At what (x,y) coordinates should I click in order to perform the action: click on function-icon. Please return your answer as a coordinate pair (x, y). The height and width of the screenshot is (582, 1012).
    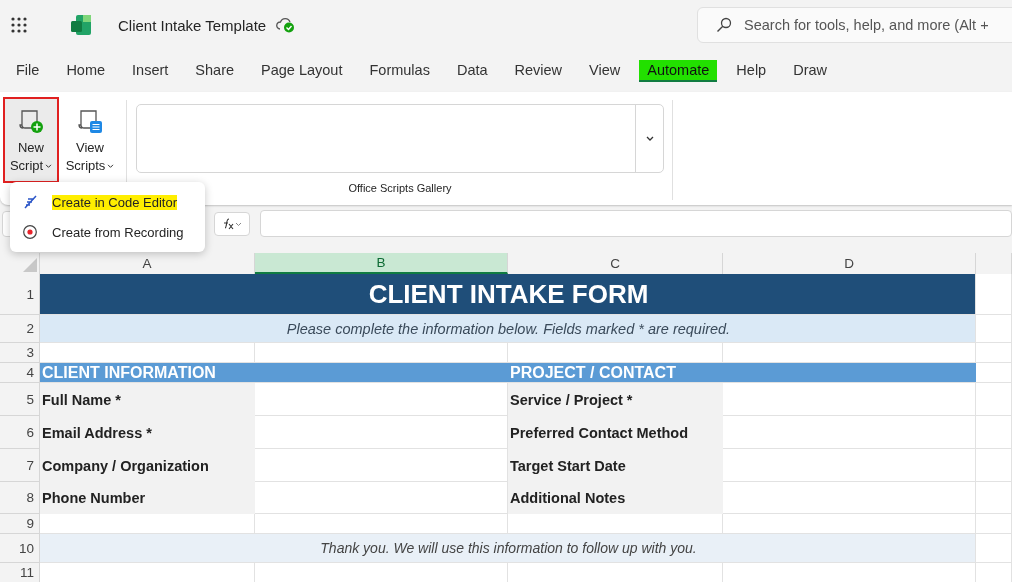
    Looking at the image, I should click on (232, 223).